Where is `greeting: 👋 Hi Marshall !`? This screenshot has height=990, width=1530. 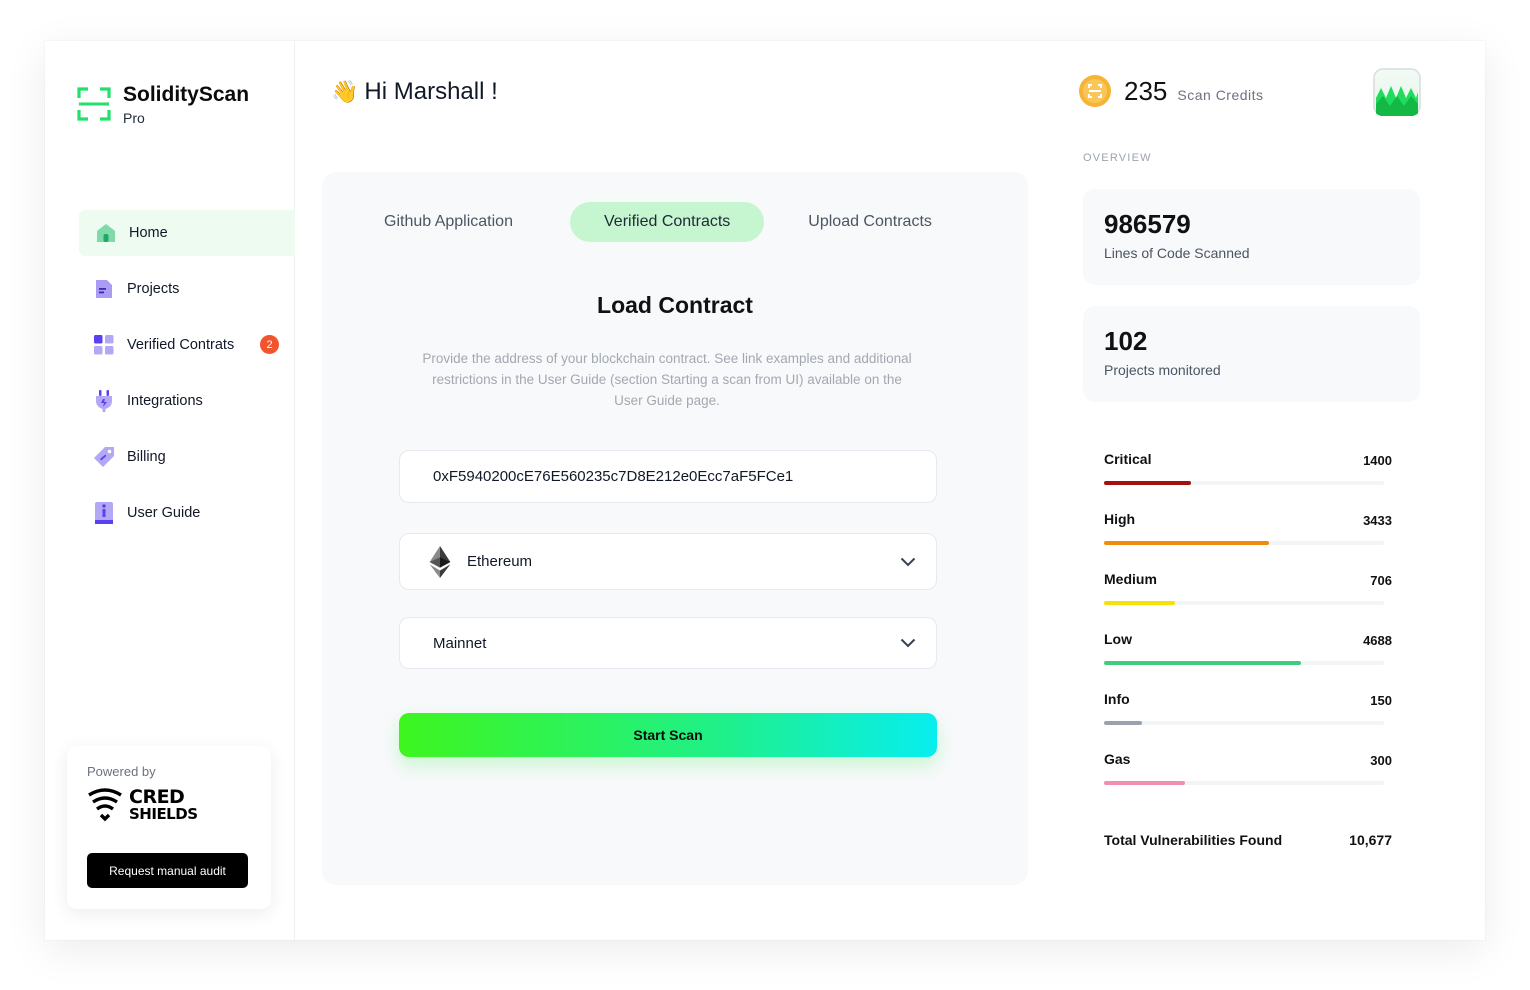
greeting: 👋 Hi Marshall ! is located at coordinates (414, 92).